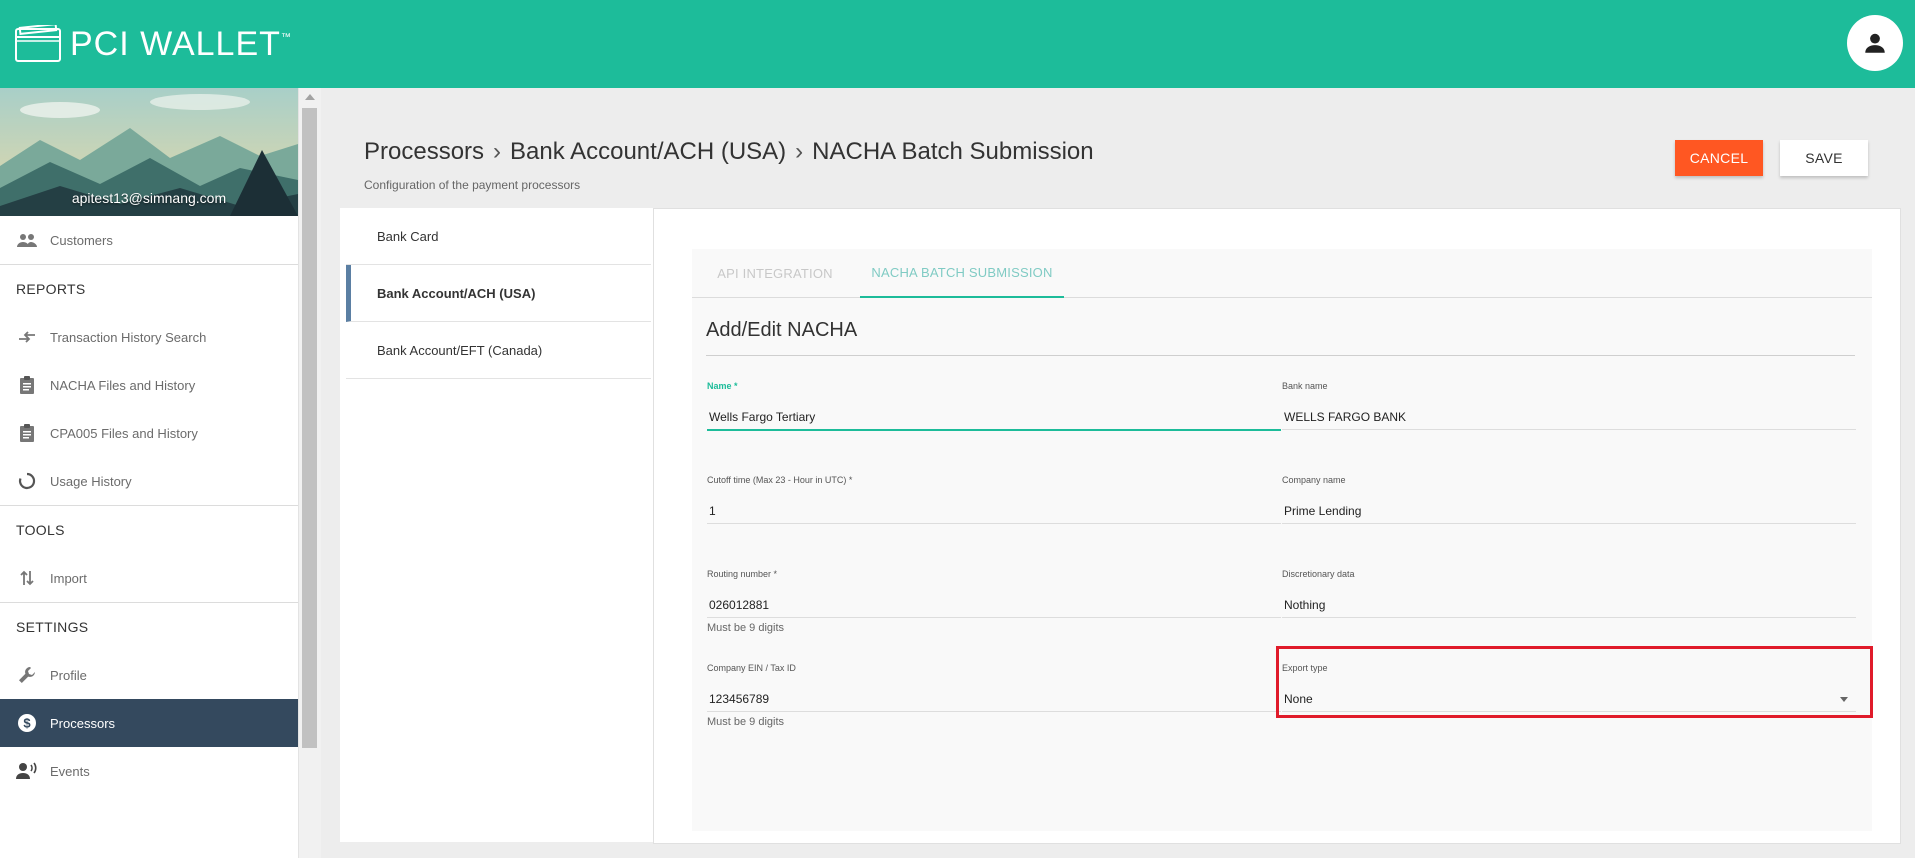 The height and width of the screenshot is (858, 1915). I want to click on routing-number-input: 026012881, so click(994, 605).